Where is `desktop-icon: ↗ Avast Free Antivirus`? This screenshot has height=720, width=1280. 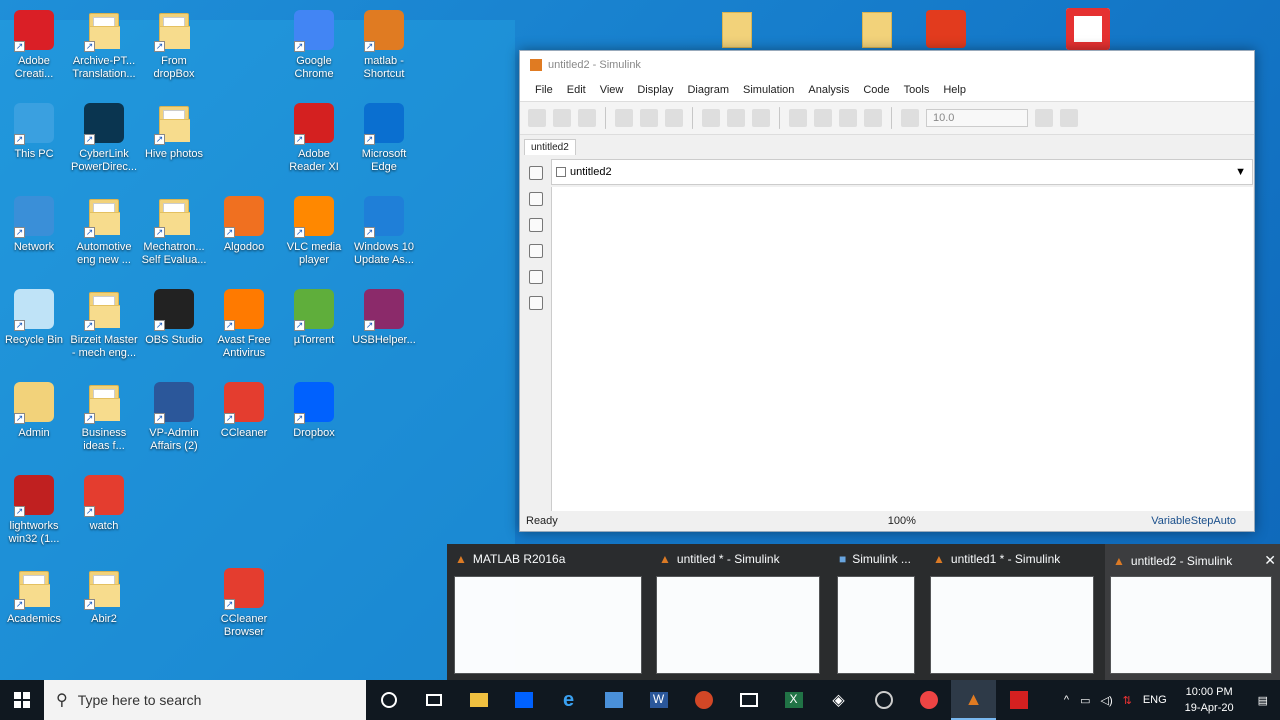 desktop-icon: ↗ Avast Free Antivirus is located at coordinates (244, 323).